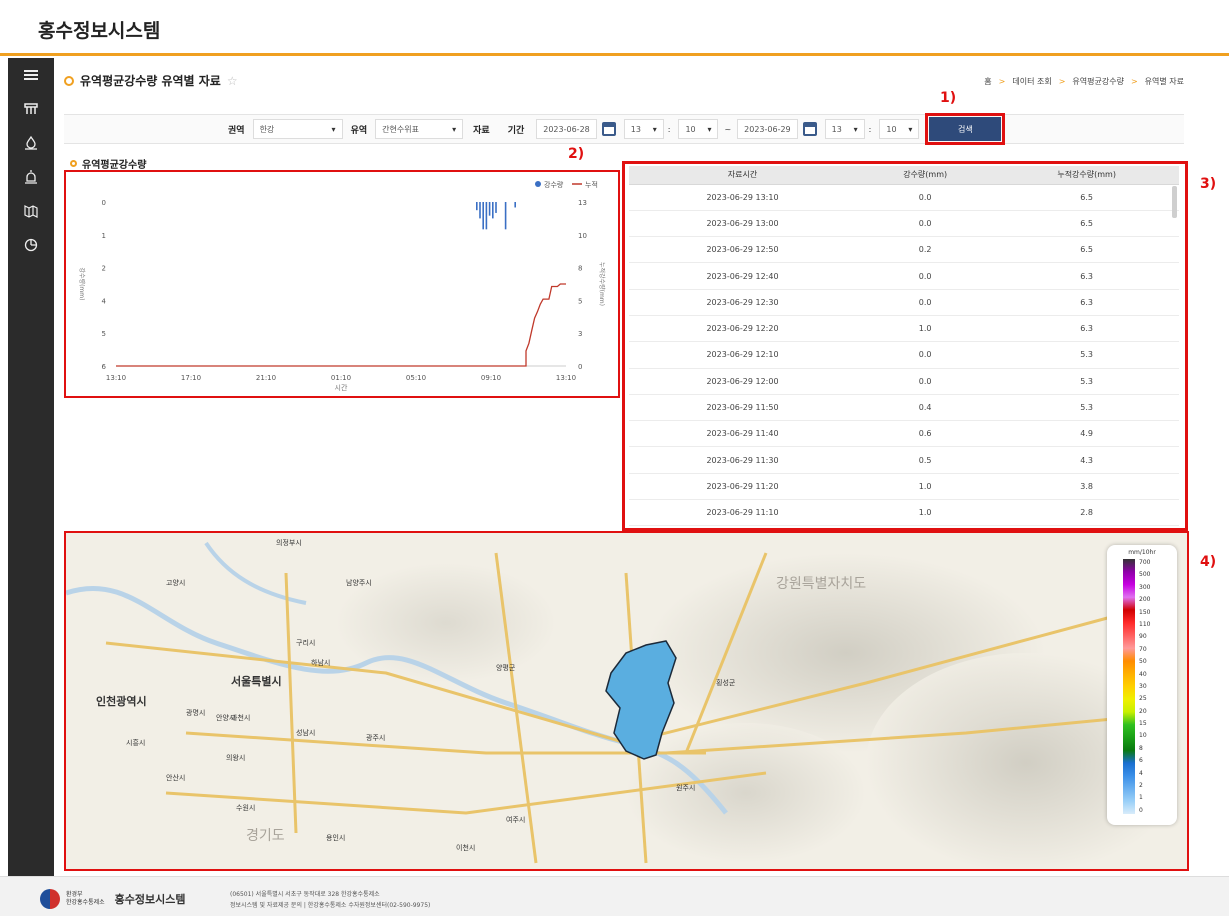  What do you see at coordinates (743, 302) in the screenshot?
I see `cell-time: 2023-06-29 12:30` at bounding box center [743, 302].